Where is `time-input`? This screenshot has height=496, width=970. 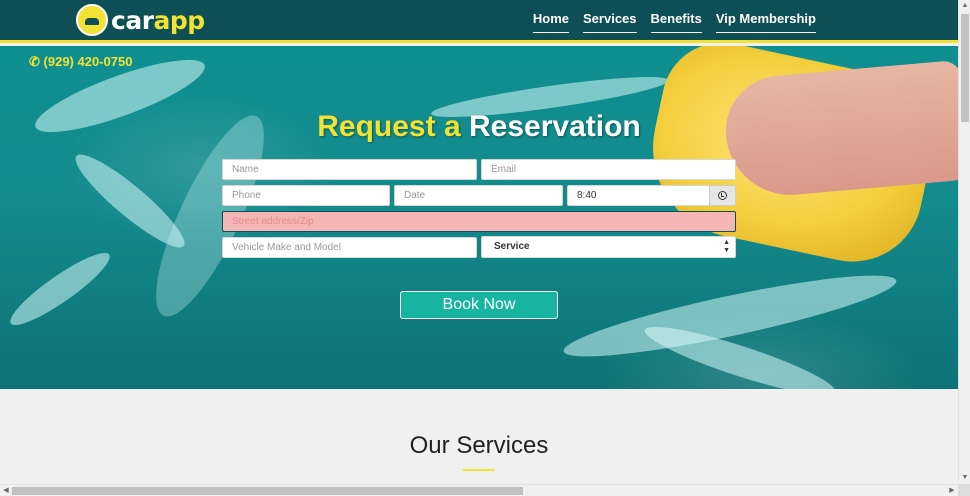 time-input is located at coordinates (638, 195).